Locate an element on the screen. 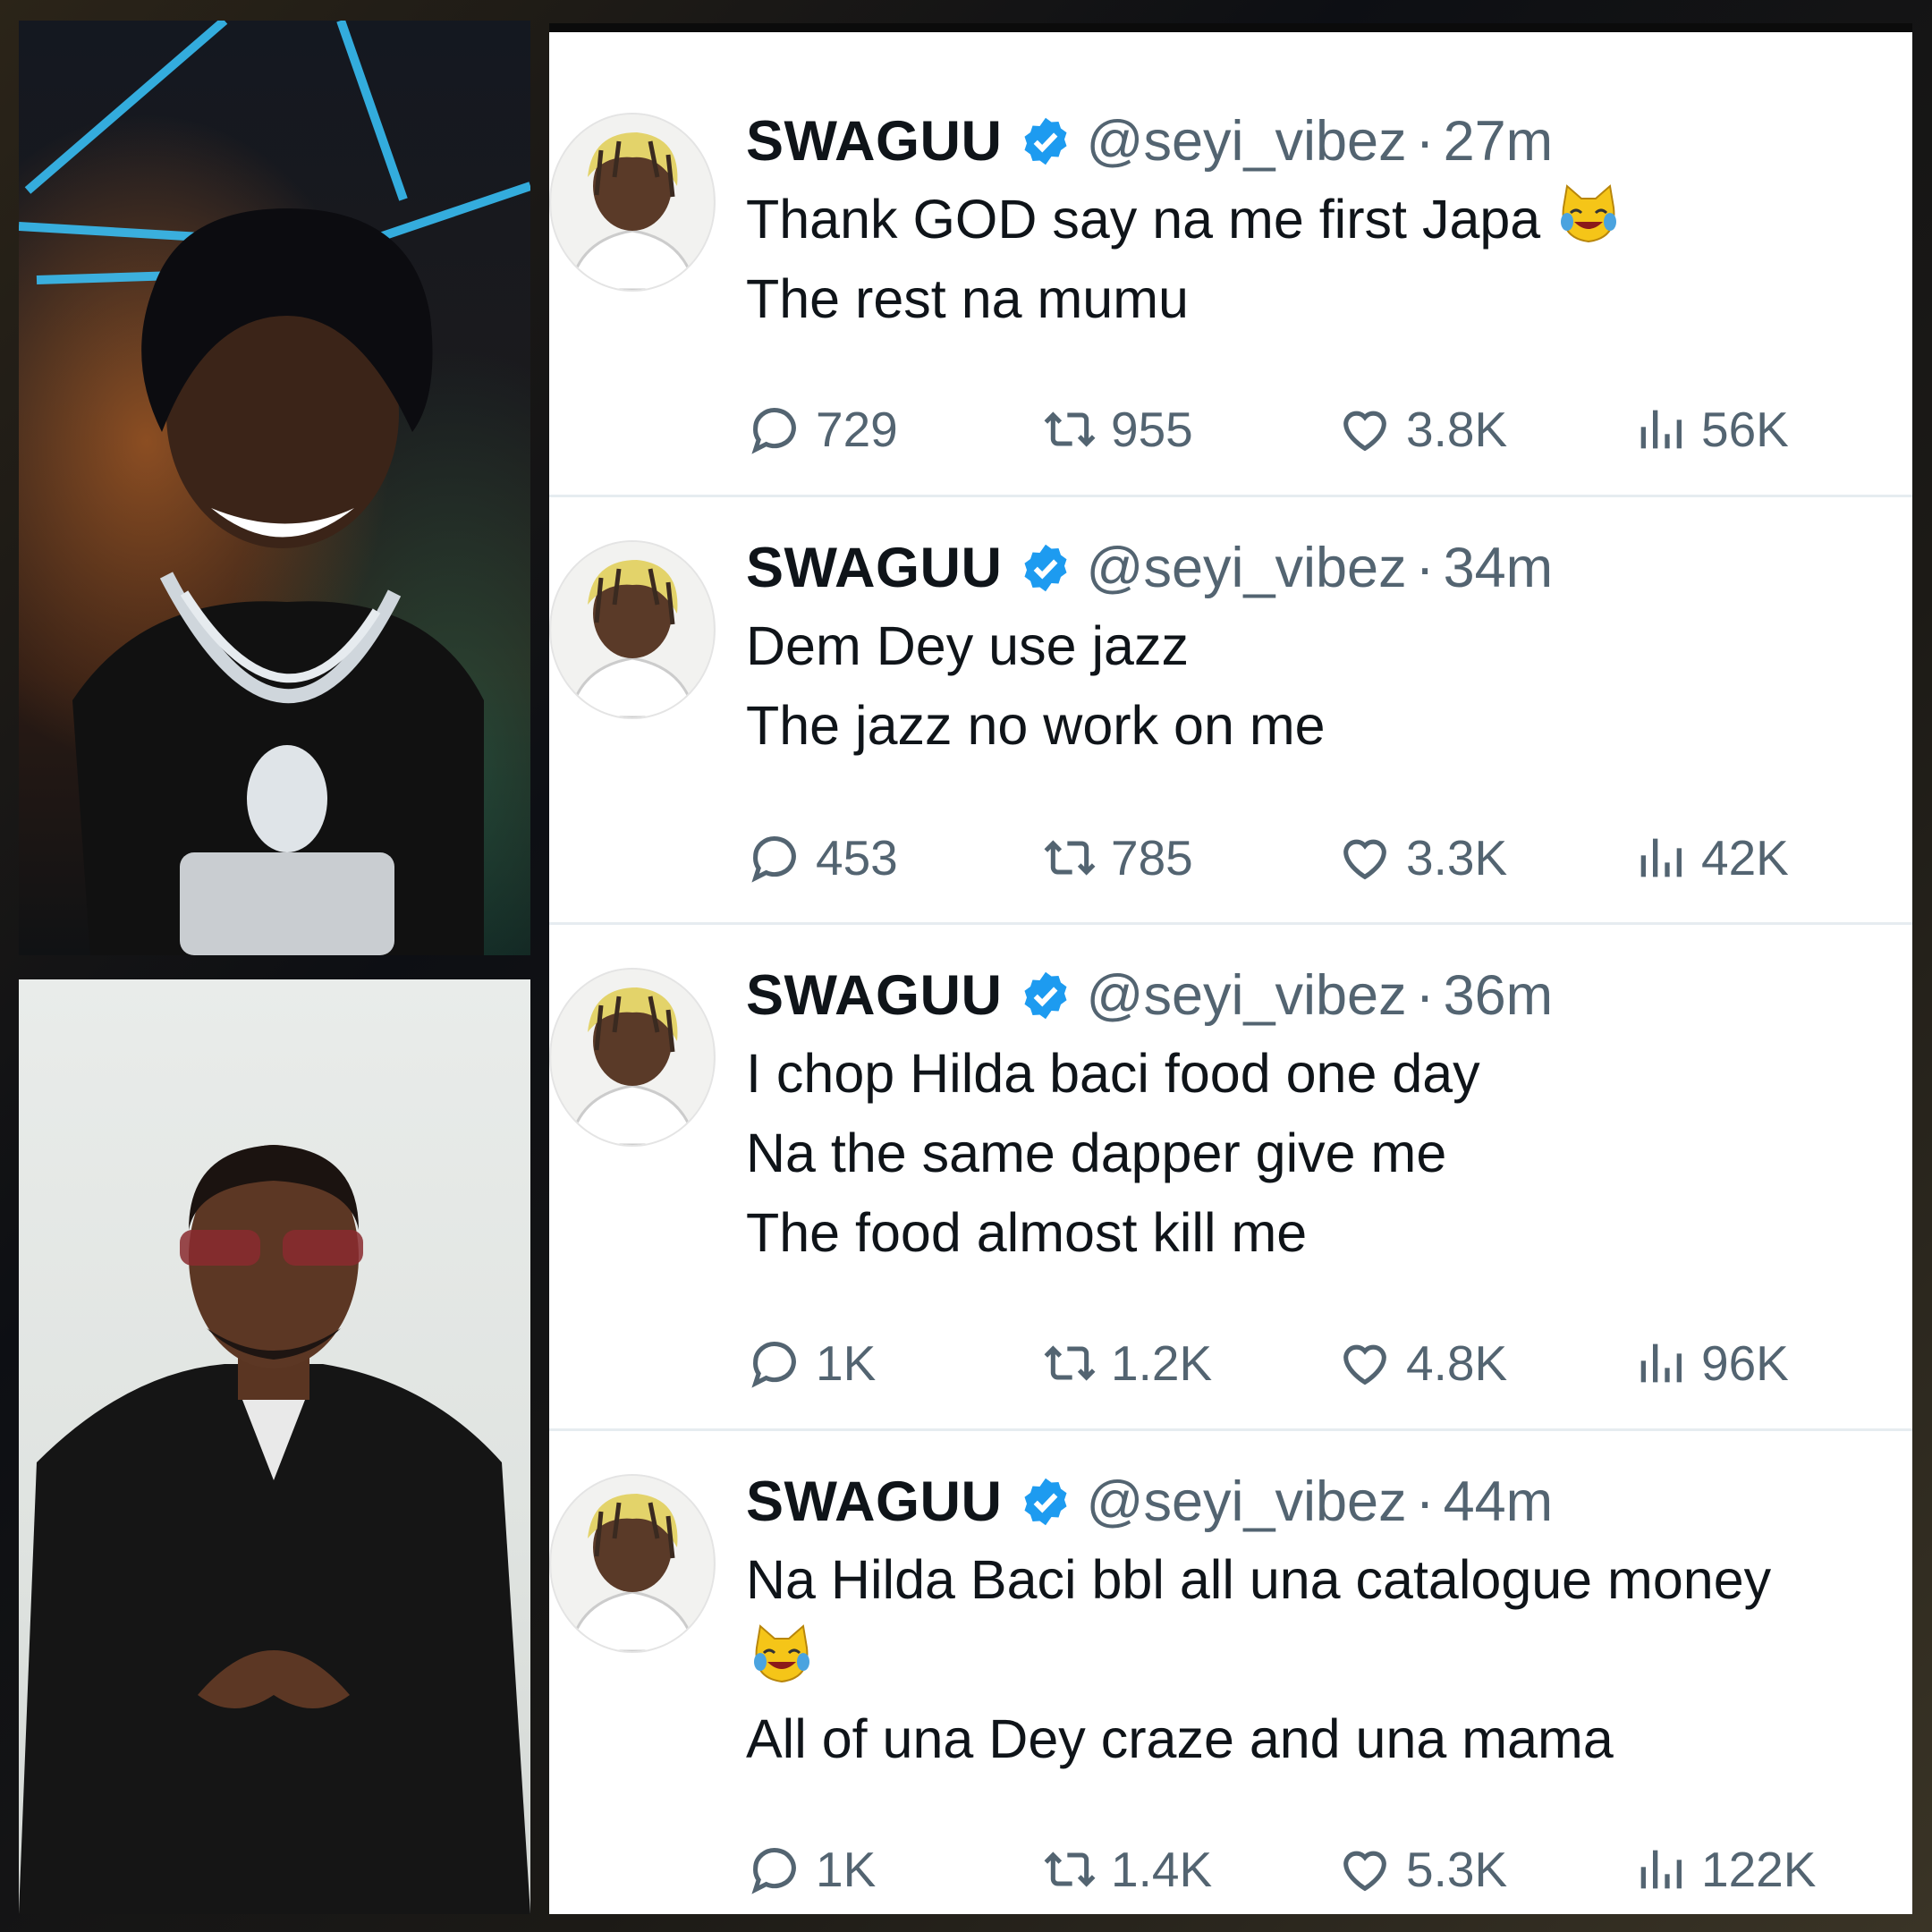 The image size is (1932, 1932). retweet-count: 955 is located at coordinates (1152, 429).